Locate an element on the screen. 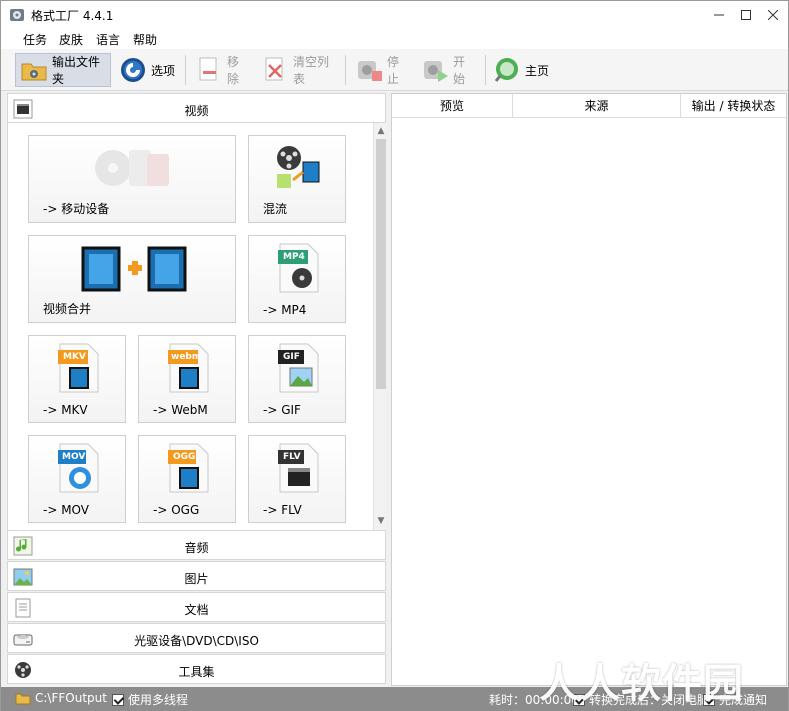 This screenshot has width=789, height=711. multithread-label: 使用多线程 is located at coordinates (158, 700).